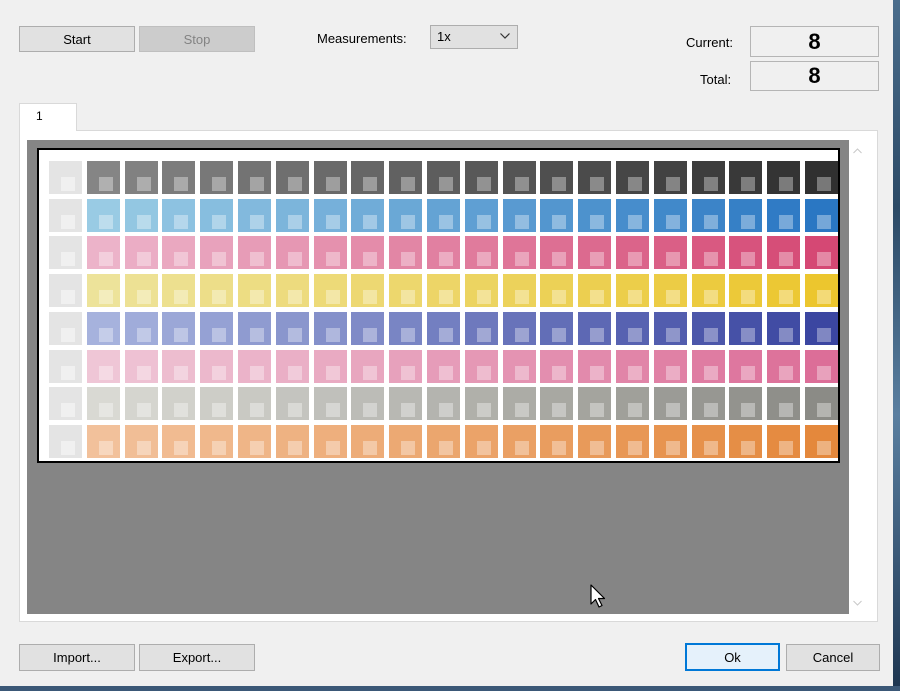 Image resolution: width=900 pixels, height=691 pixels. What do you see at coordinates (857, 377) in the screenshot?
I see `vertical-scrollbar` at bounding box center [857, 377].